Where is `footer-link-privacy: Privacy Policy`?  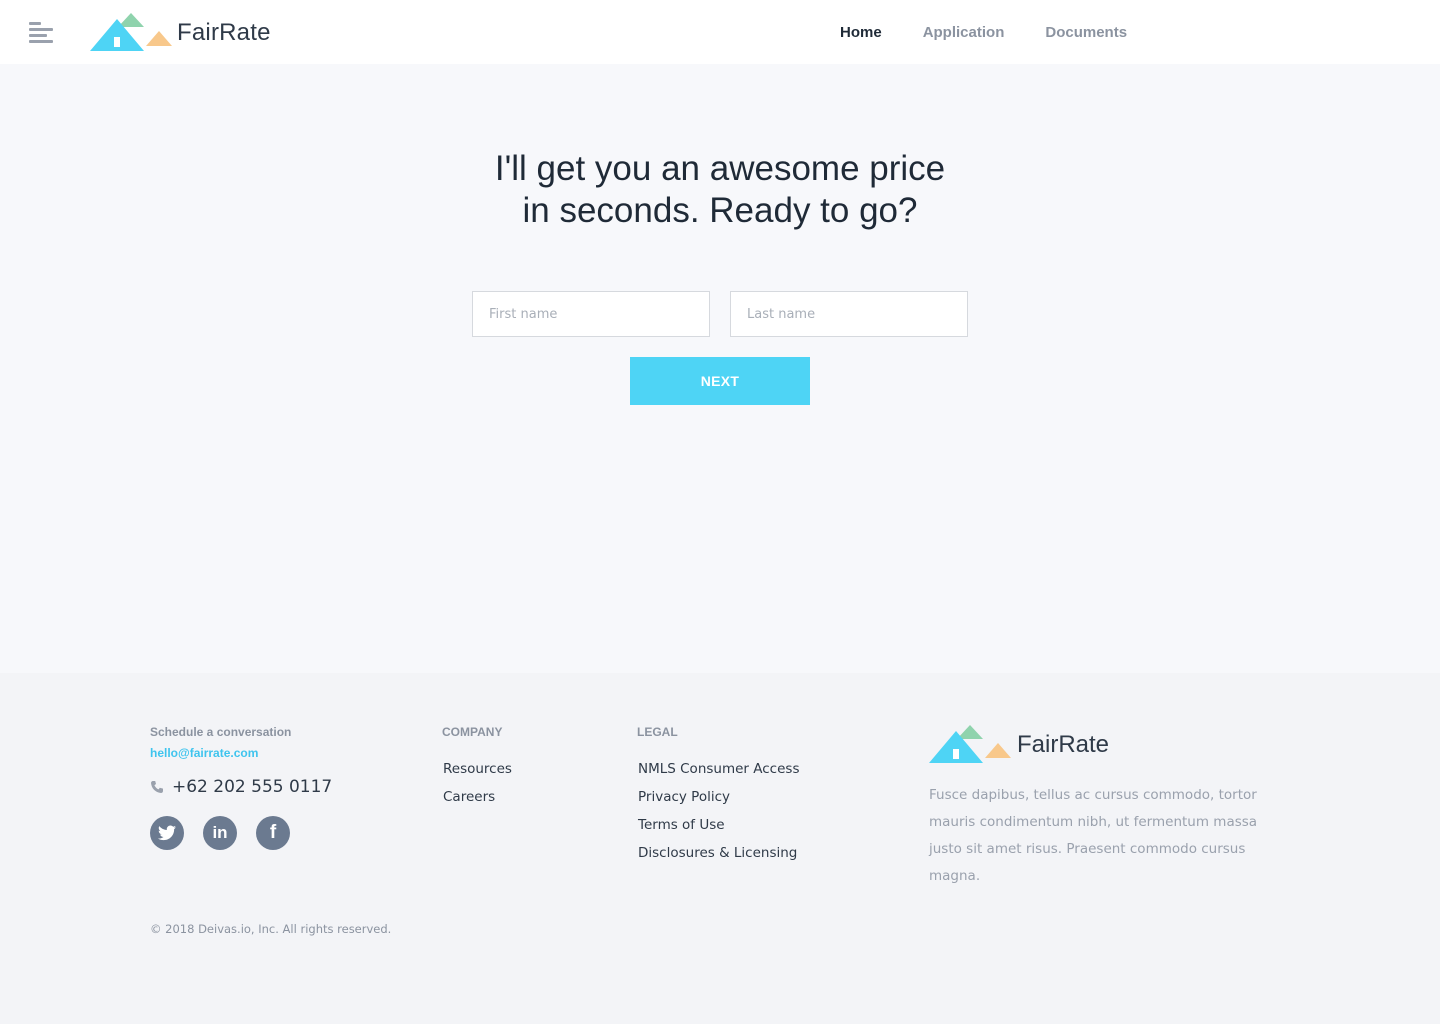
footer-link-privacy: Privacy Policy is located at coordinates (684, 797).